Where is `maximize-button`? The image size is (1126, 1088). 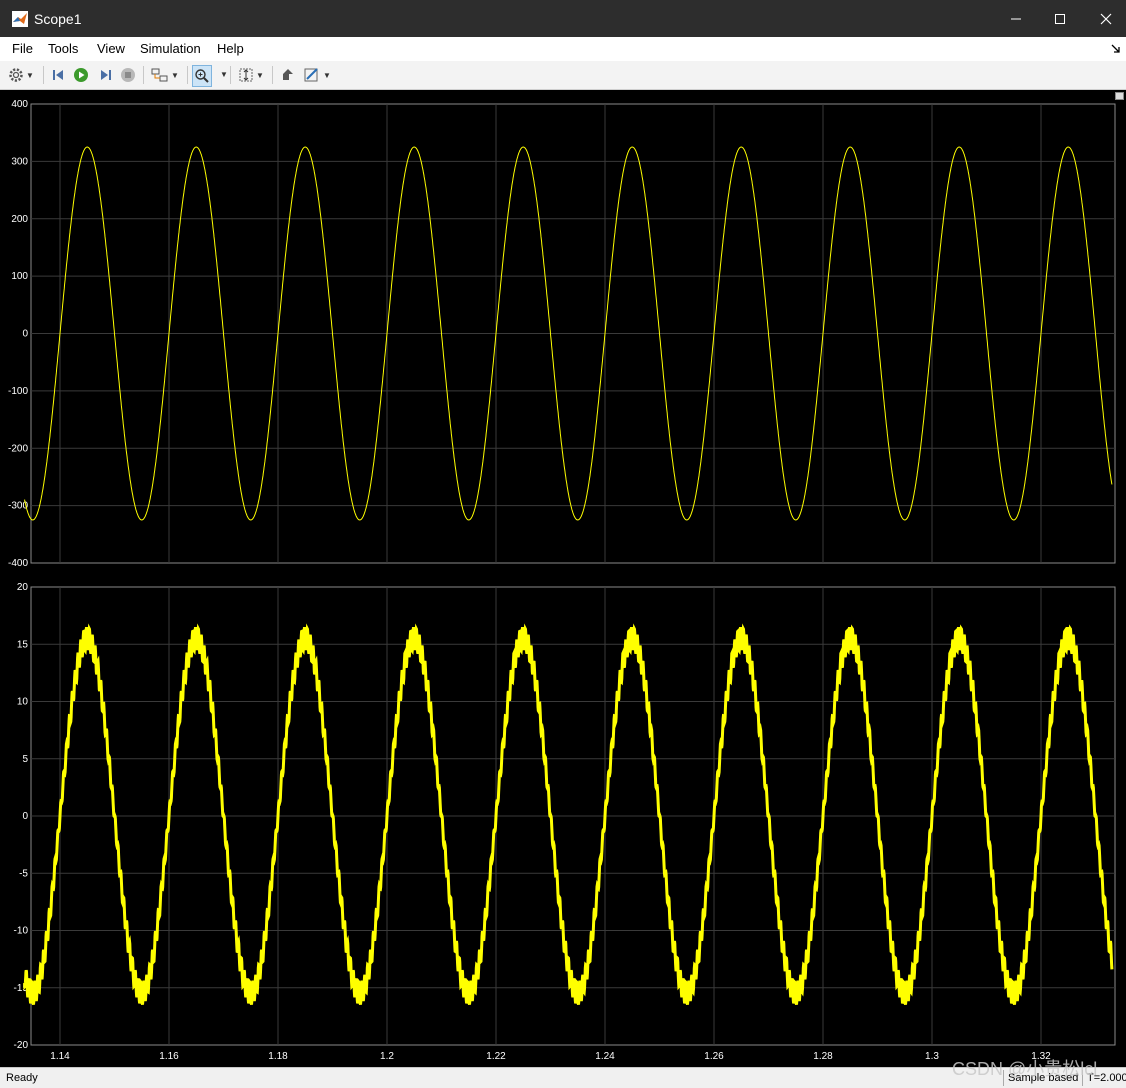 maximize-button is located at coordinates (1060, 19).